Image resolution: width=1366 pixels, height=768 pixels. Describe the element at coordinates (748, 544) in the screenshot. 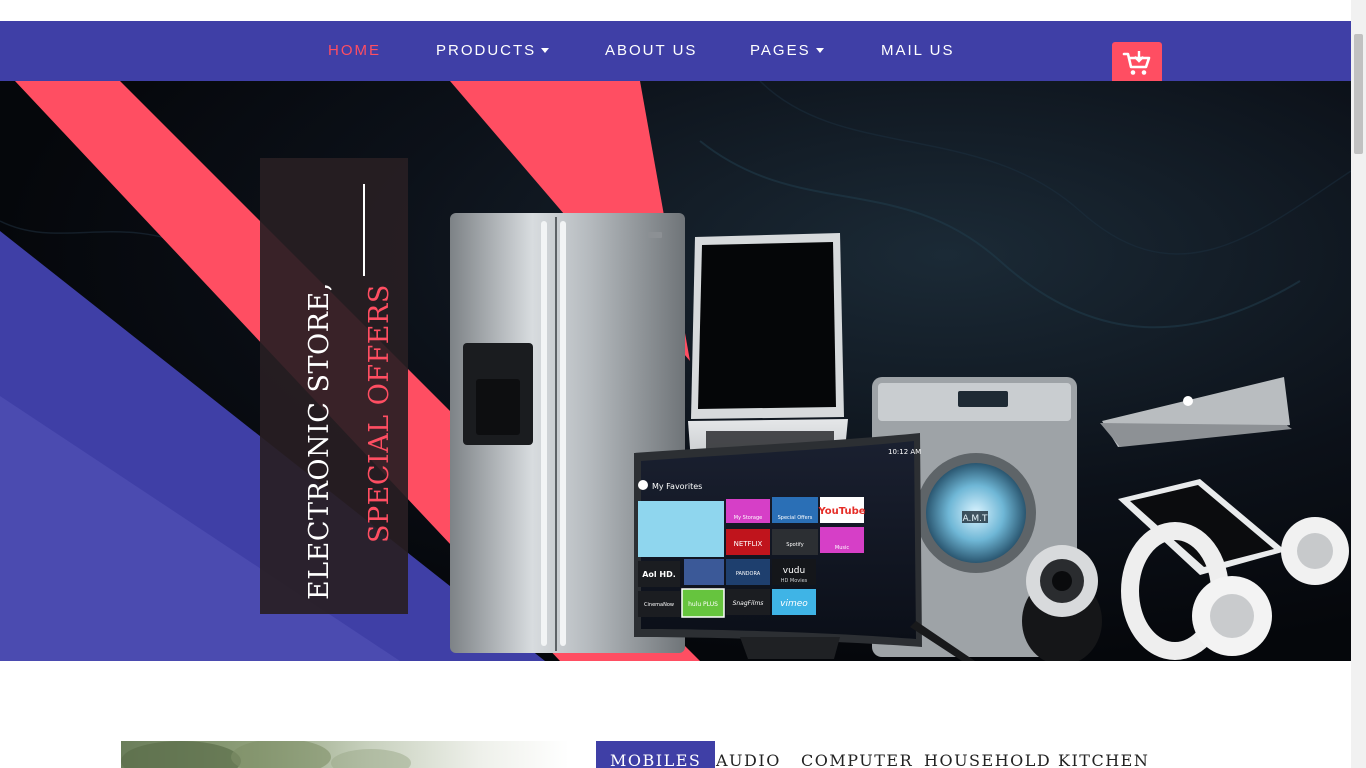

I see `app-netflix: NETFLIX` at that location.